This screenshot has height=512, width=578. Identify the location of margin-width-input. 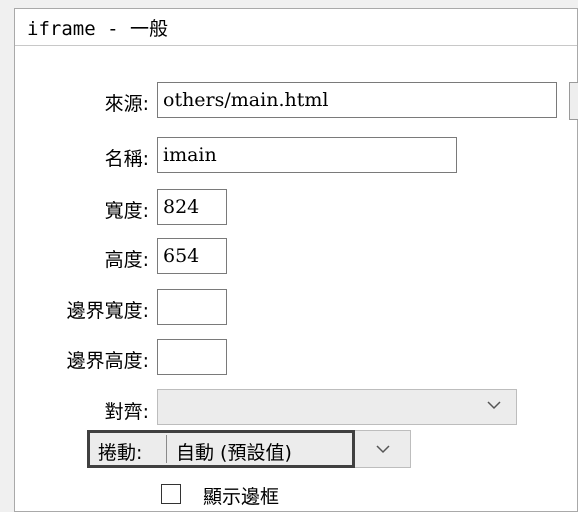
(192, 307).